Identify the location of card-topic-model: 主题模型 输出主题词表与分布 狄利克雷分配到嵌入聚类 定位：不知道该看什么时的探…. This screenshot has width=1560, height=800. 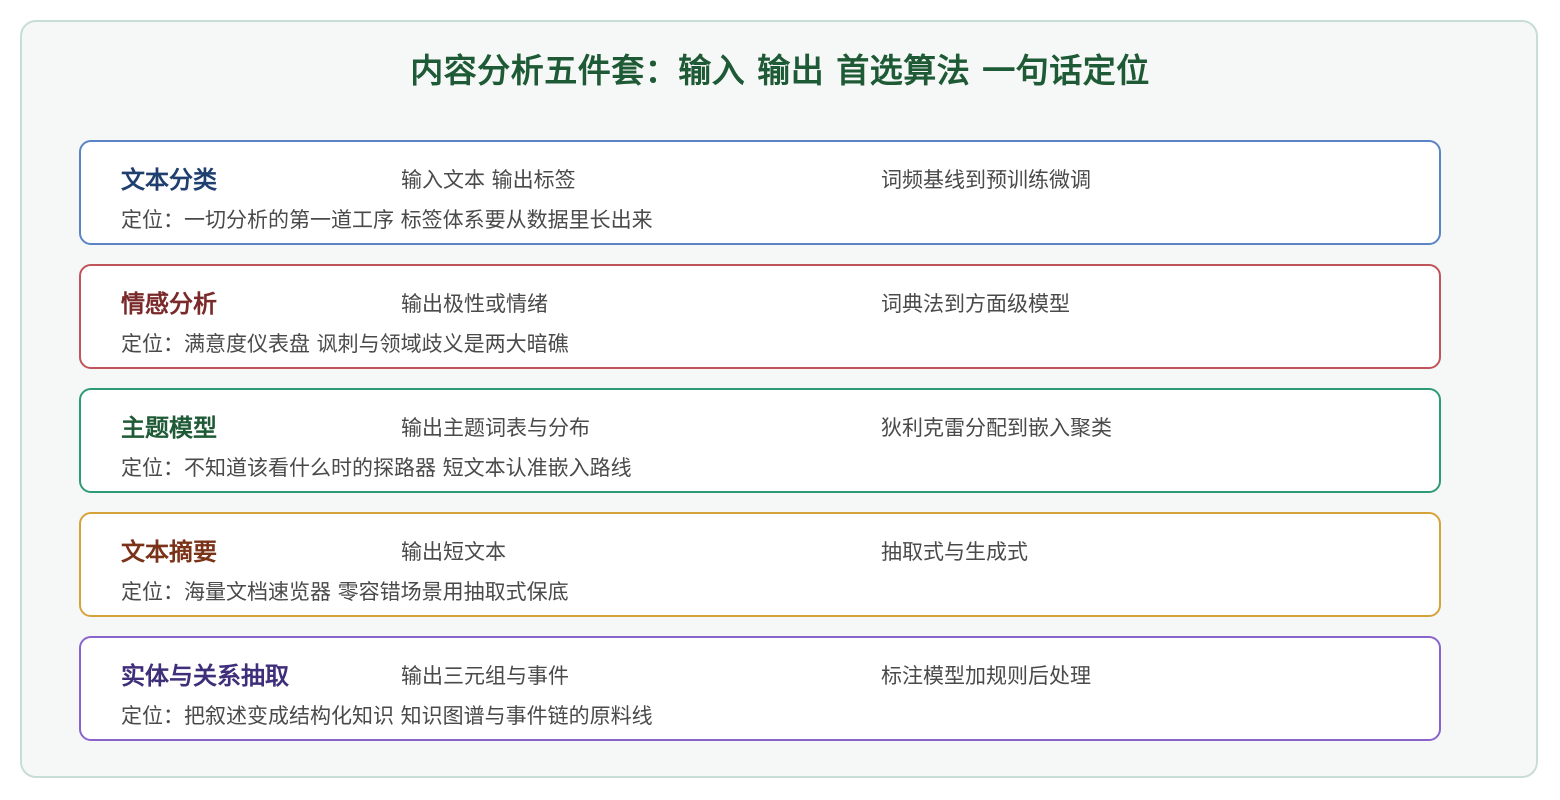
(760, 440).